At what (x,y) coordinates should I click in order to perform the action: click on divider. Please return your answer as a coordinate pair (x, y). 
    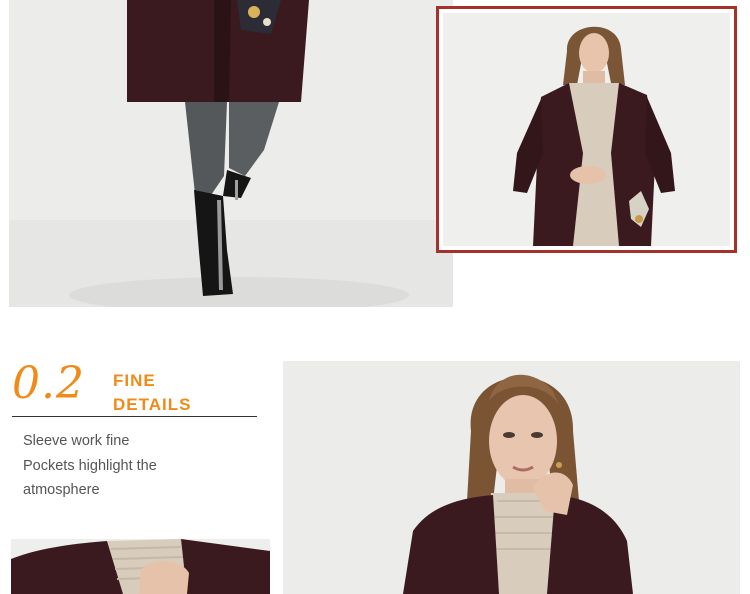
    Looking at the image, I should click on (134, 416).